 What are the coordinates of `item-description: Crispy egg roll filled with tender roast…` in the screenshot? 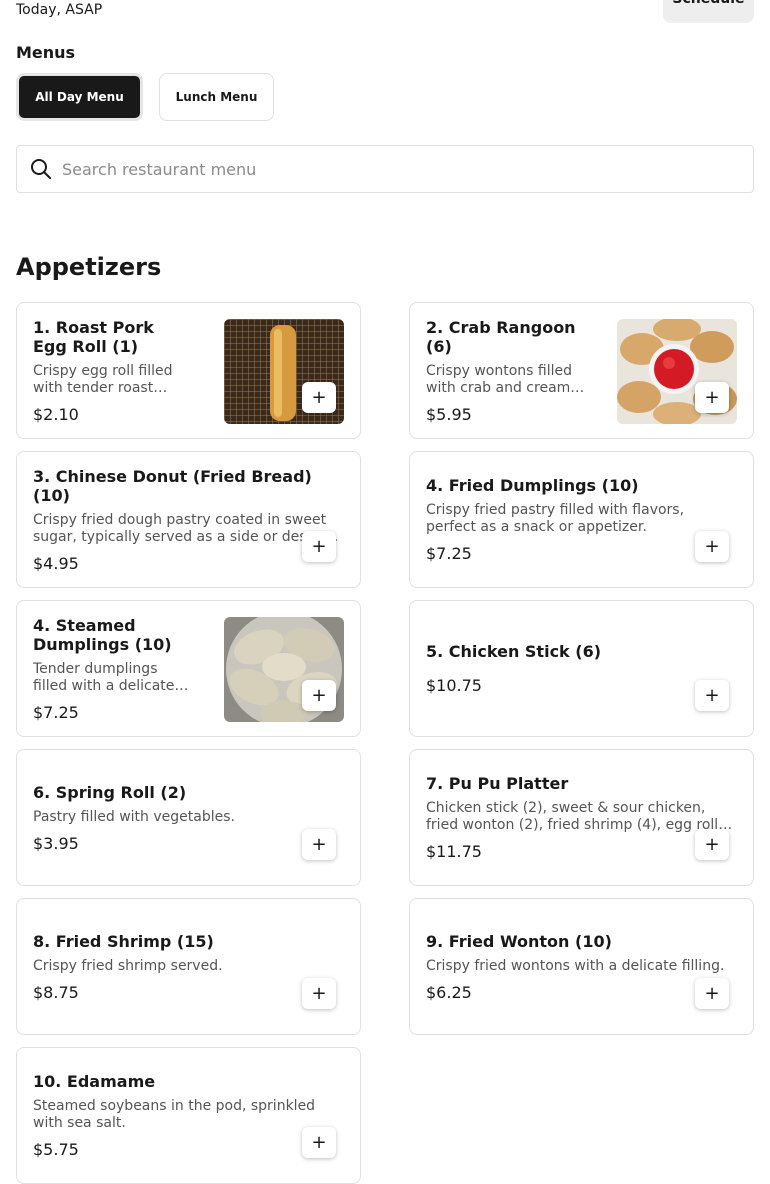 It's located at (103, 379).